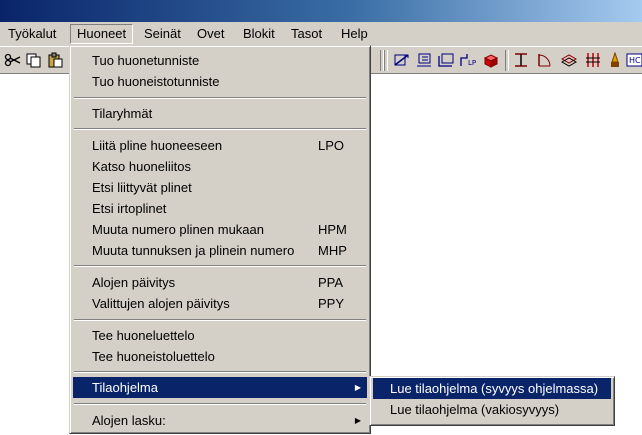 The height and width of the screenshot is (435, 642). I want to click on title-bar, so click(321, 11).